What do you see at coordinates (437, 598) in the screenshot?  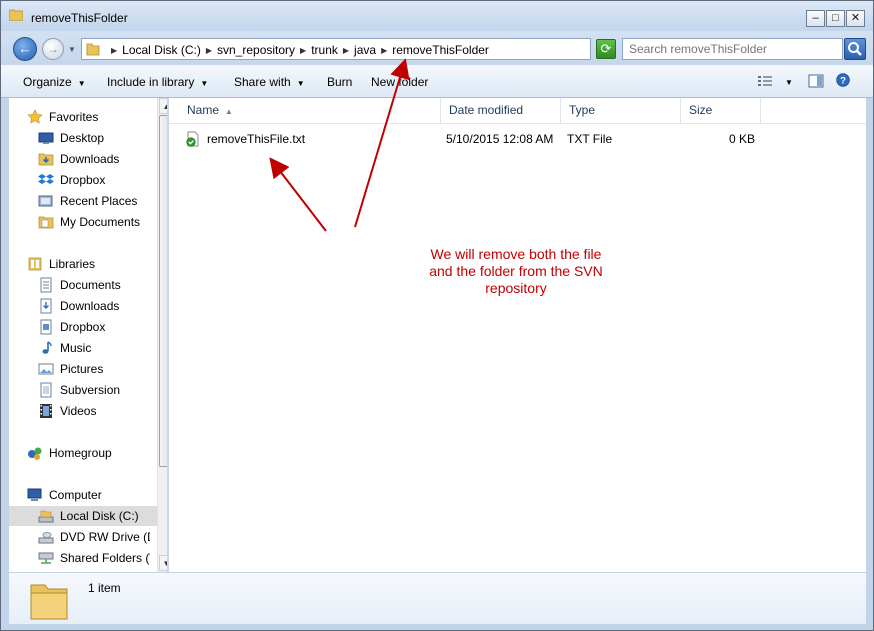 I see `details-pane: 1 item` at bounding box center [437, 598].